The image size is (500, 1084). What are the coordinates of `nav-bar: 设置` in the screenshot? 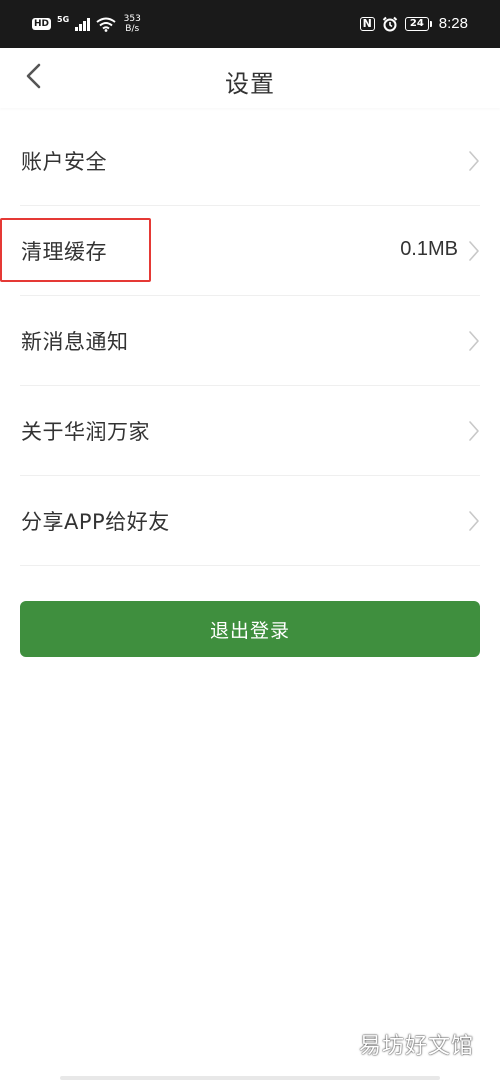 It's located at (250, 78).